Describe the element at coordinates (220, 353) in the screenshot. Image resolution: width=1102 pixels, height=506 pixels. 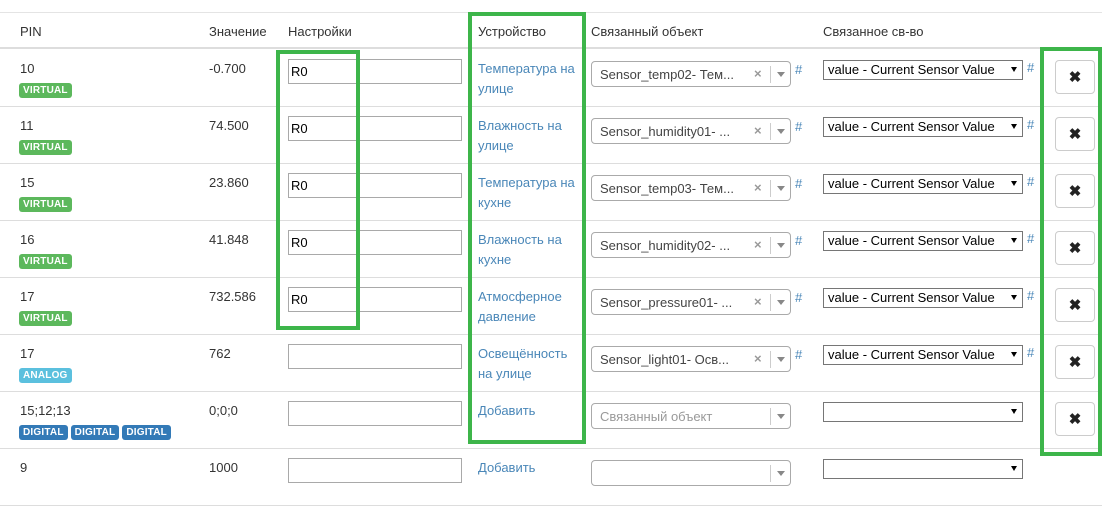
I see `pin-value: 762` at that location.